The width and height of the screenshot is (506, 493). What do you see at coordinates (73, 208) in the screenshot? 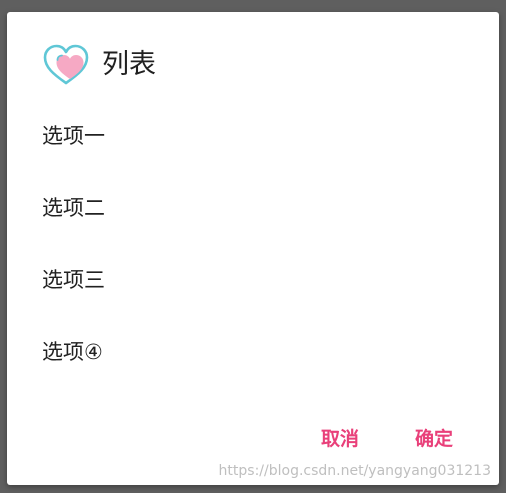
I see `list-item-option-2: 选项二` at bounding box center [73, 208].